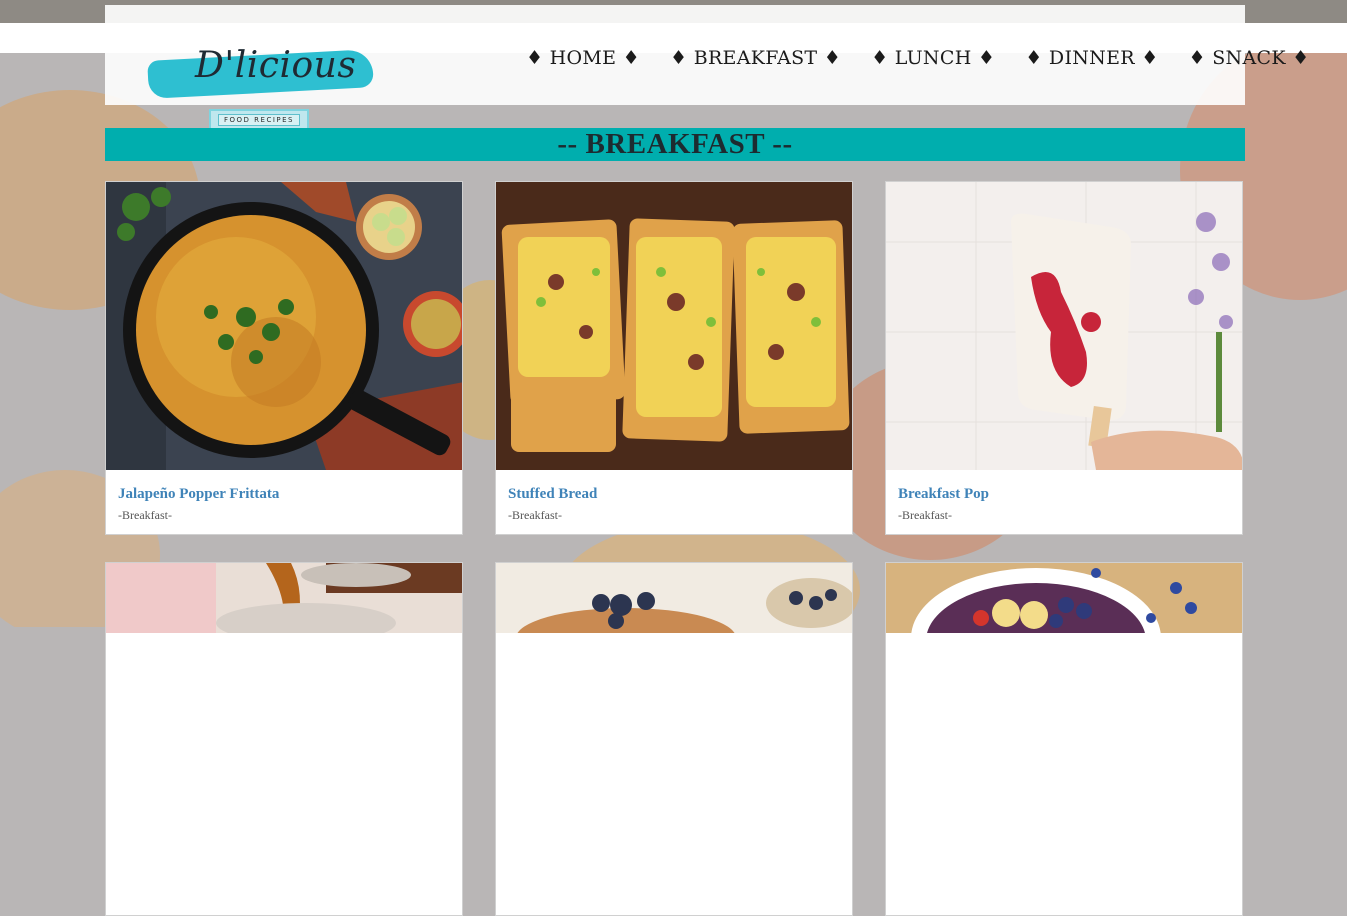  I want to click on recipe-title: Jalapeño Popper Frittata, so click(198, 494).